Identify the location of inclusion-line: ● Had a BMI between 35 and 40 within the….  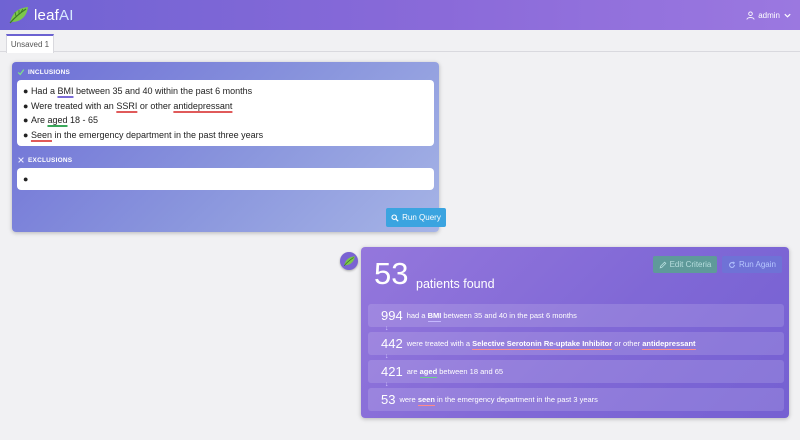
(138, 91).